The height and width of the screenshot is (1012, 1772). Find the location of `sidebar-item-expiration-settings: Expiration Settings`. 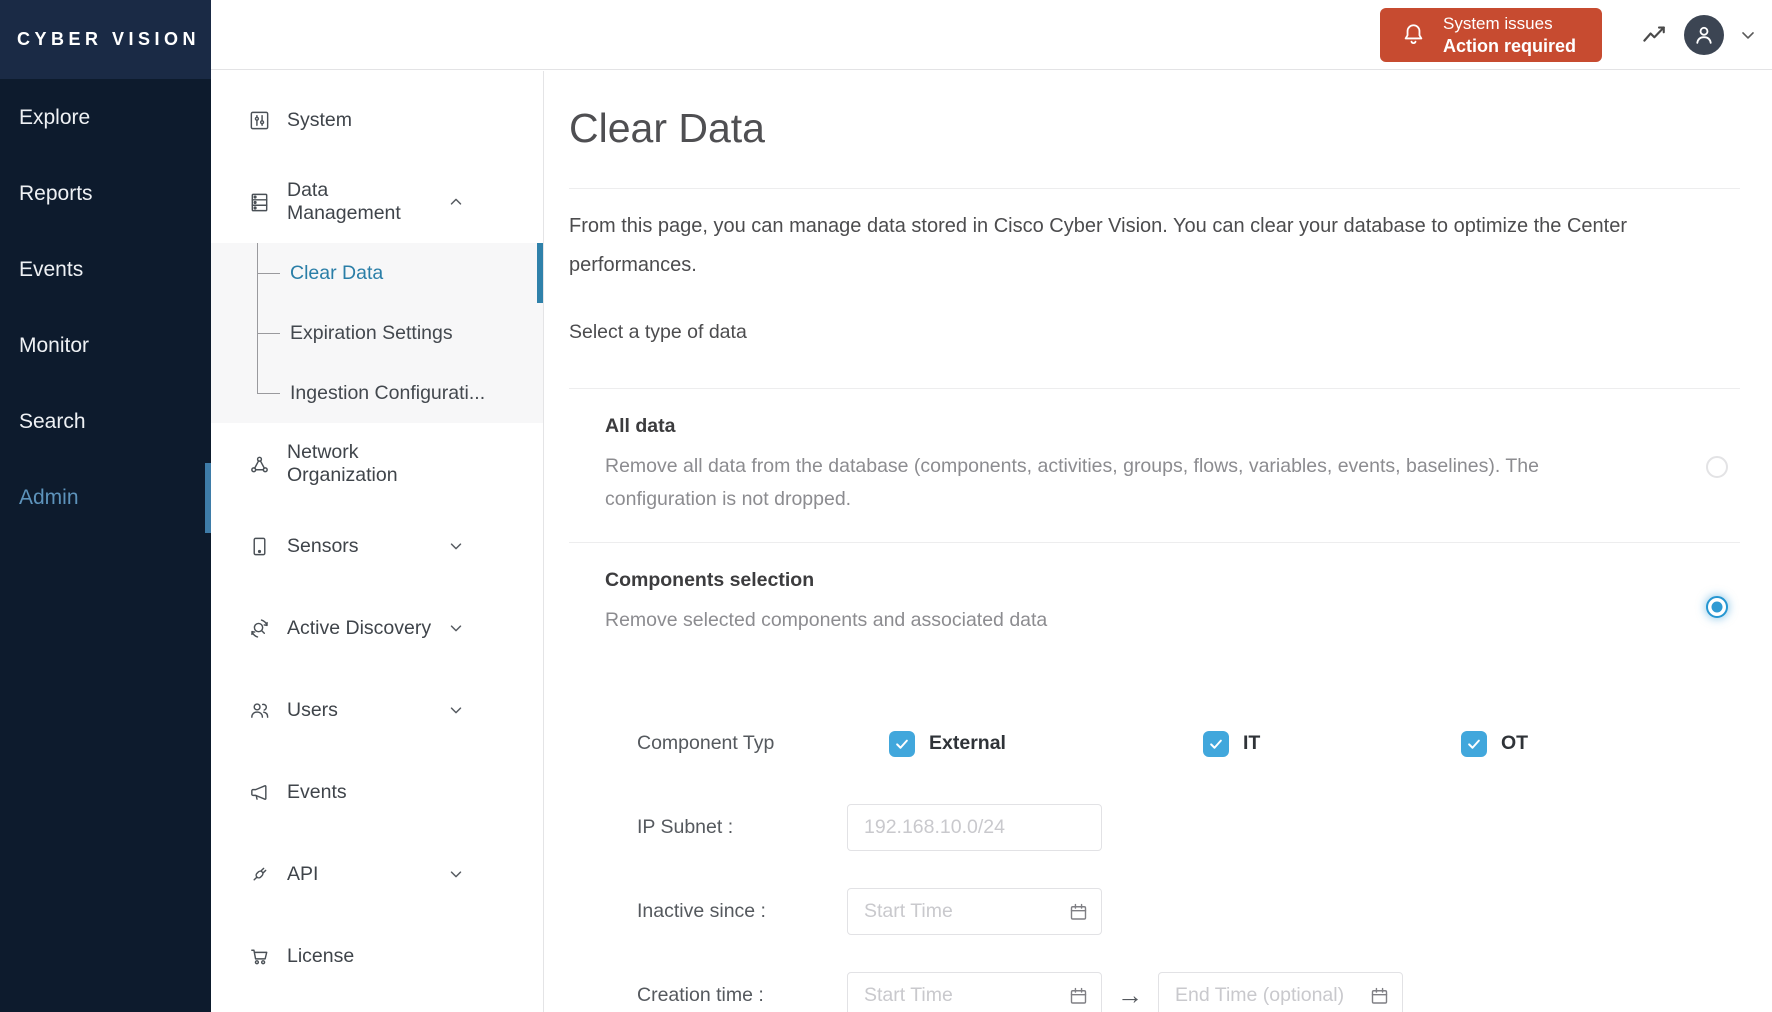

sidebar-item-expiration-settings: Expiration Settings is located at coordinates (377, 333).